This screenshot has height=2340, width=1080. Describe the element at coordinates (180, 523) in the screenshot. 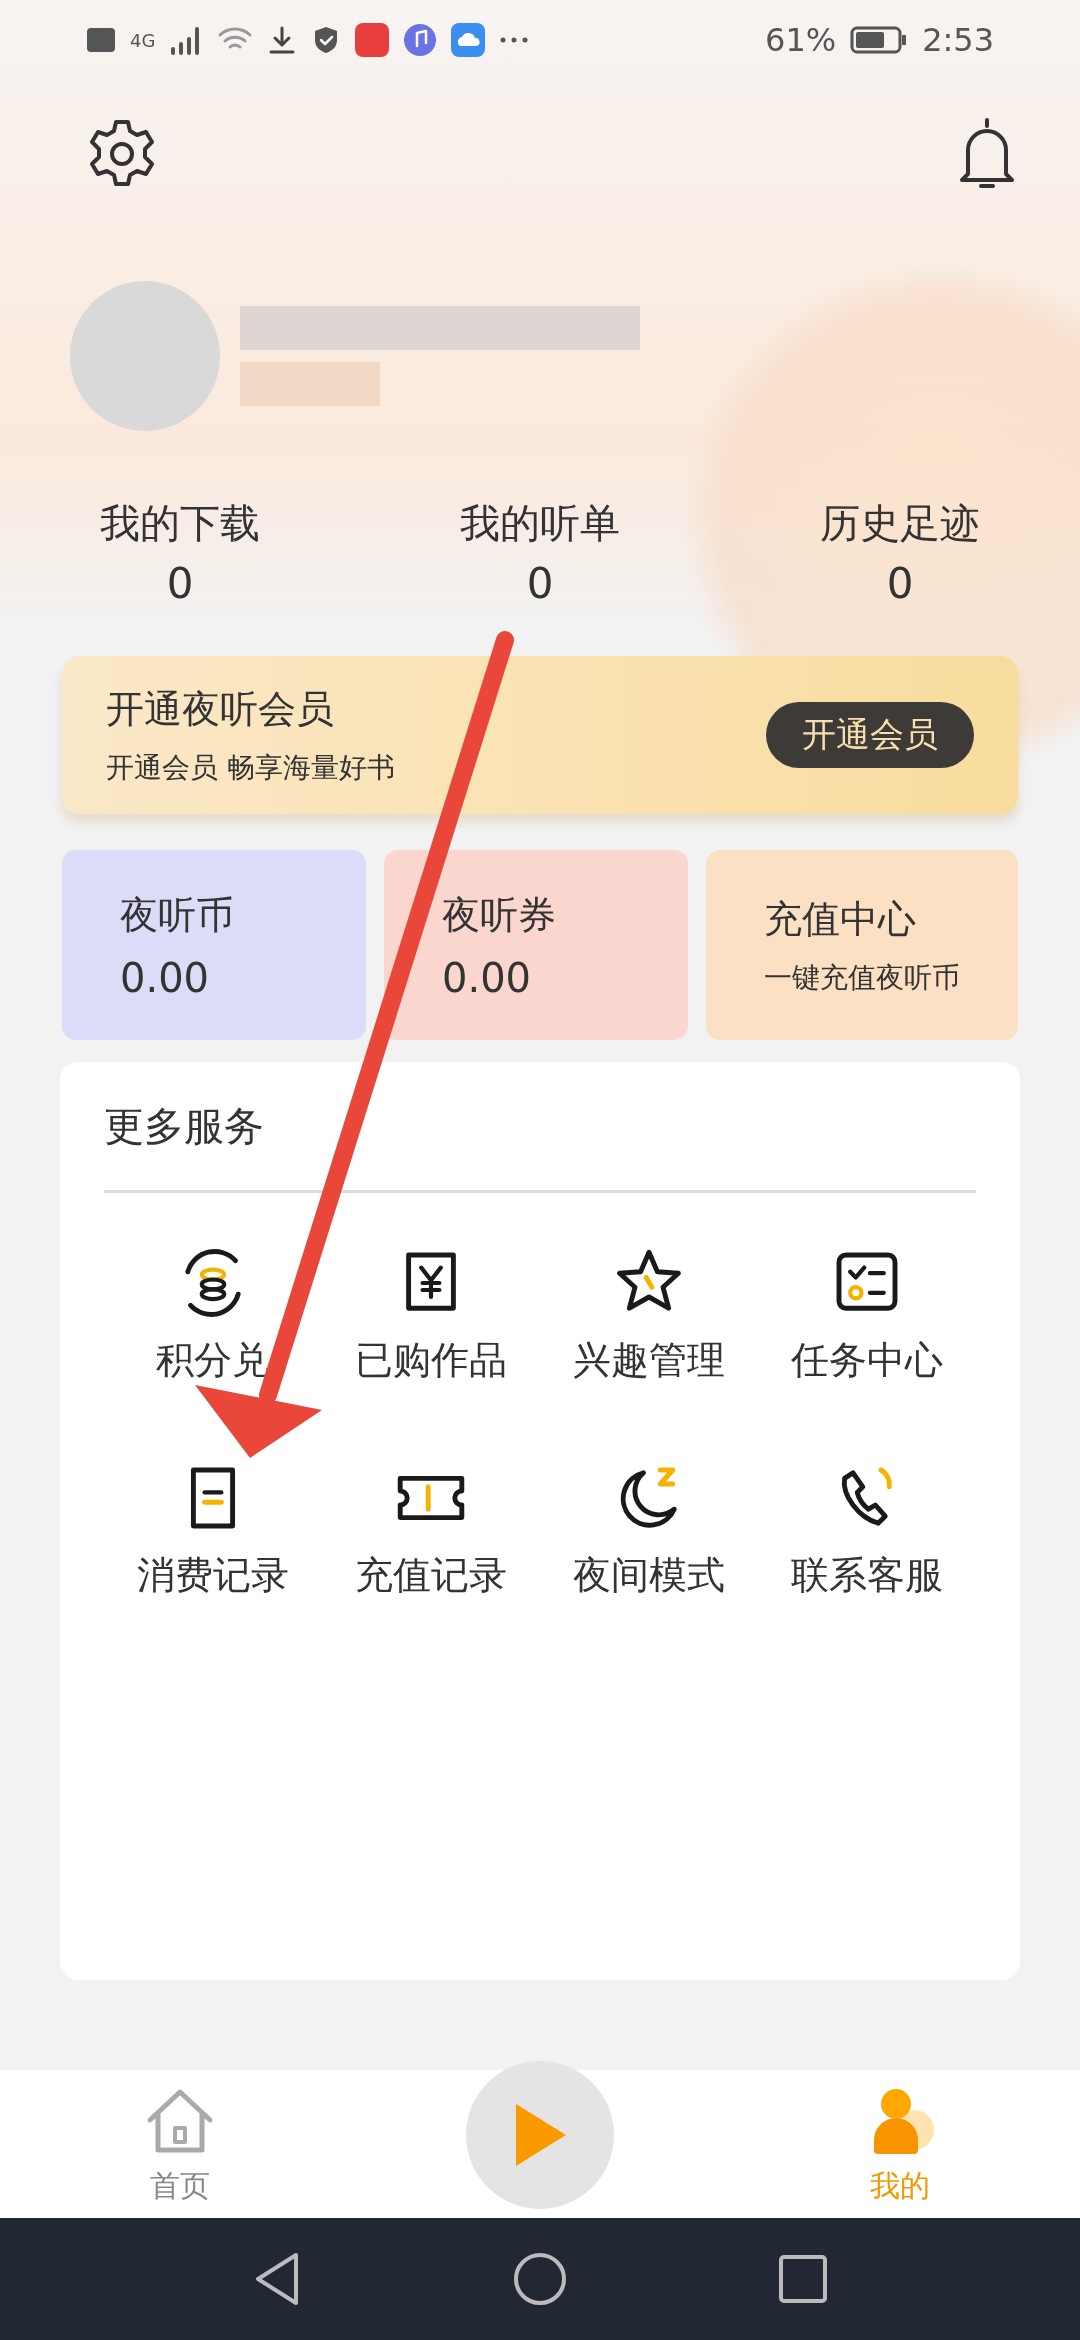

I see `stat-label: 我的下载` at that location.